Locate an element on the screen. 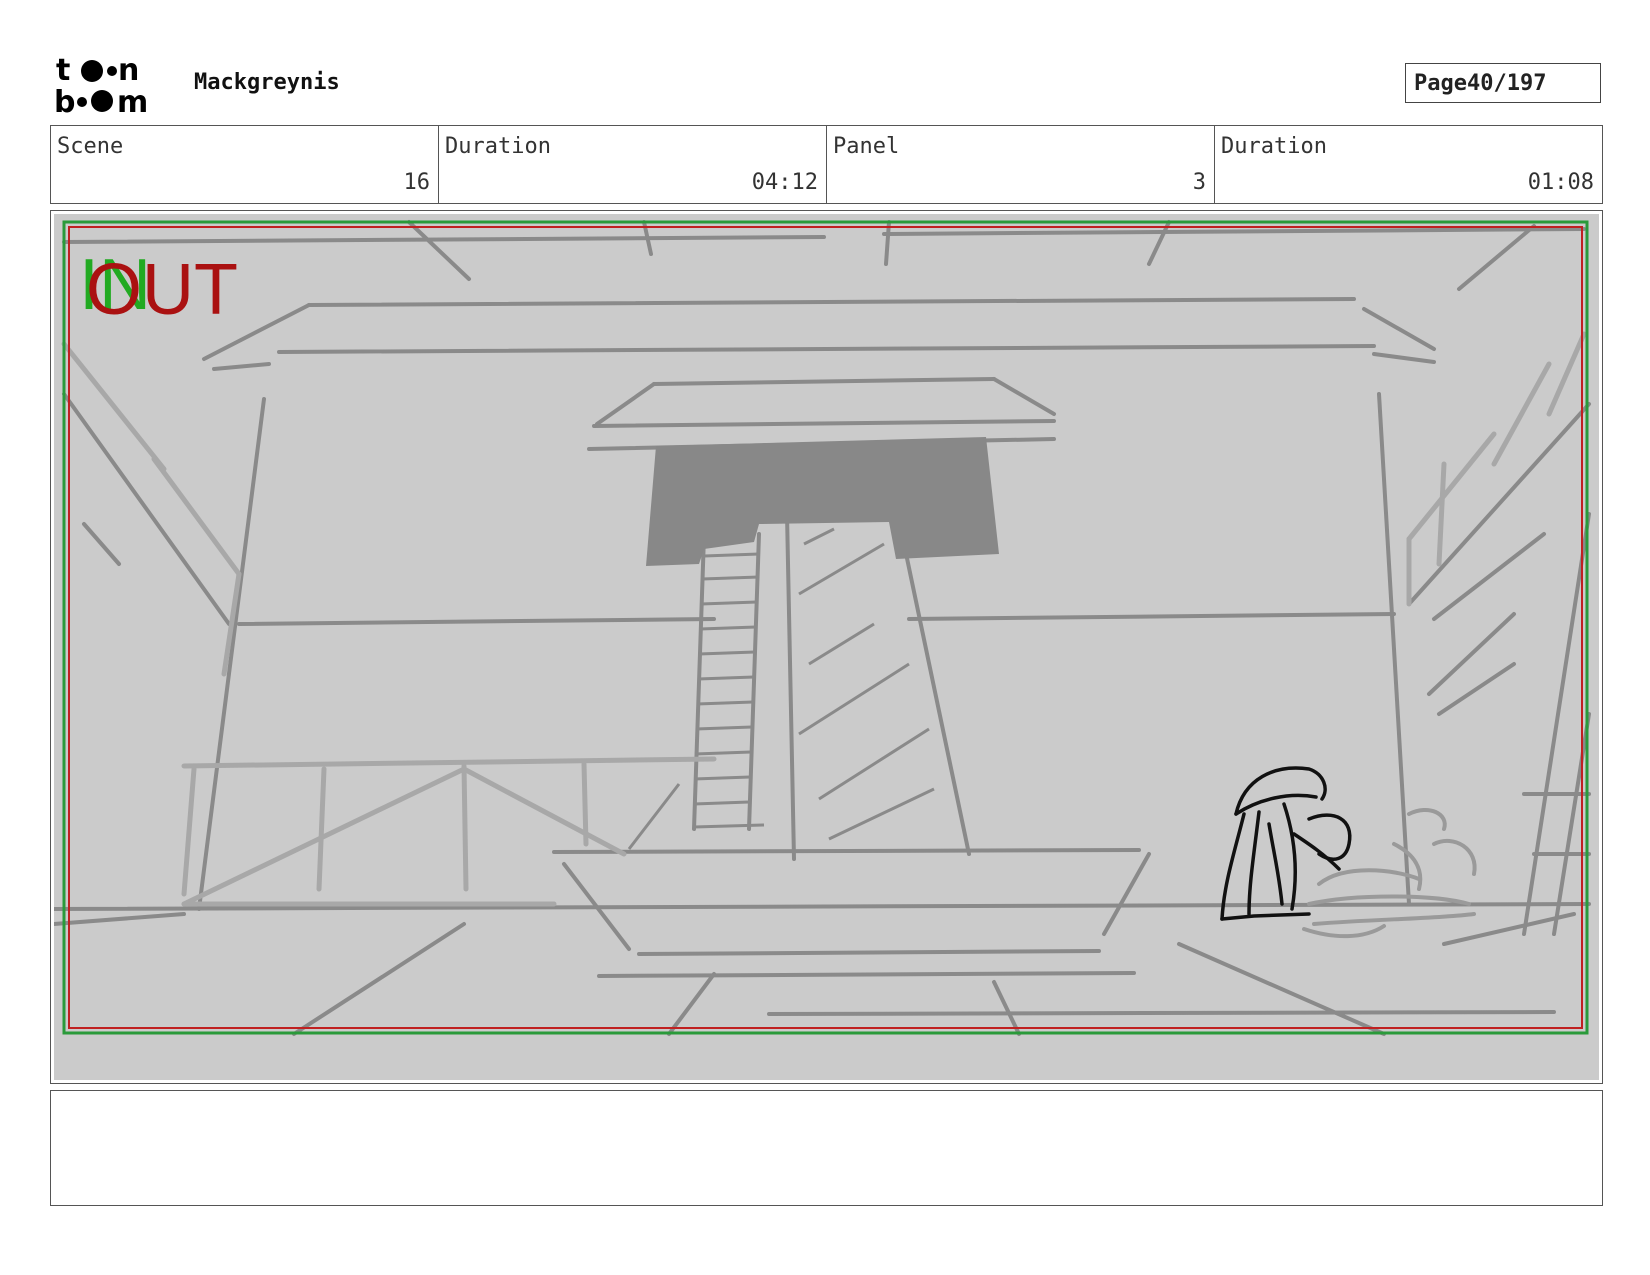 The width and height of the screenshot is (1650, 1275). panel-value: 3 is located at coordinates (1199, 182).